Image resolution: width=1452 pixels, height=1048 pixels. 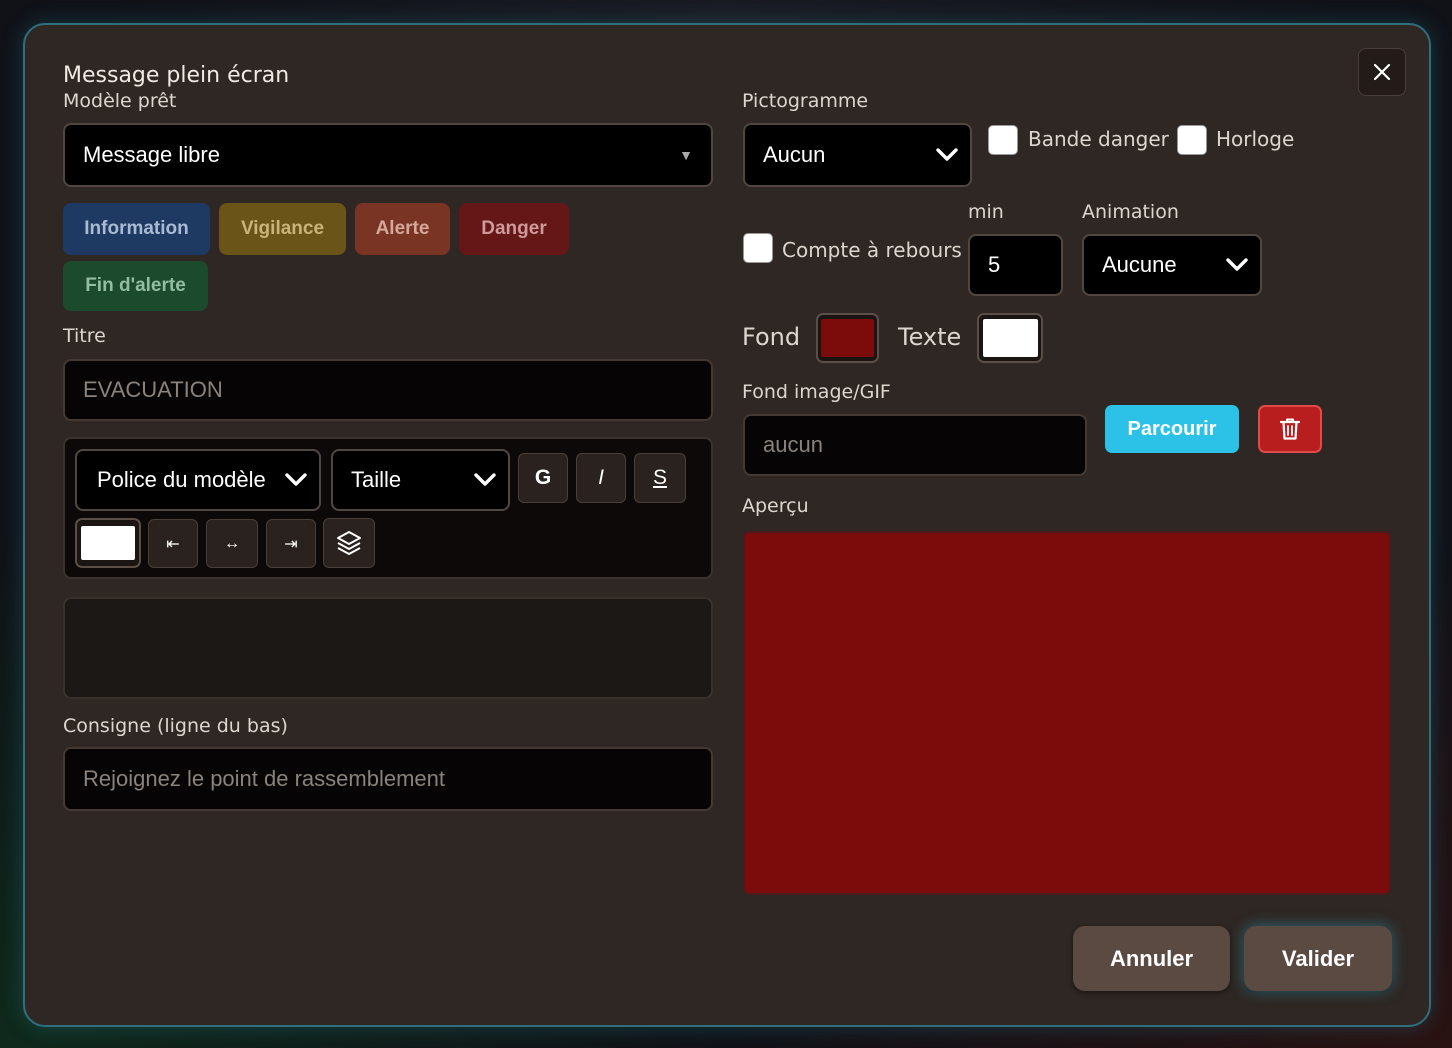 What do you see at coordinates (1255, 139) in the screenshot?
I see `clock-label: Horloge` at bounding box center [1255, 139].